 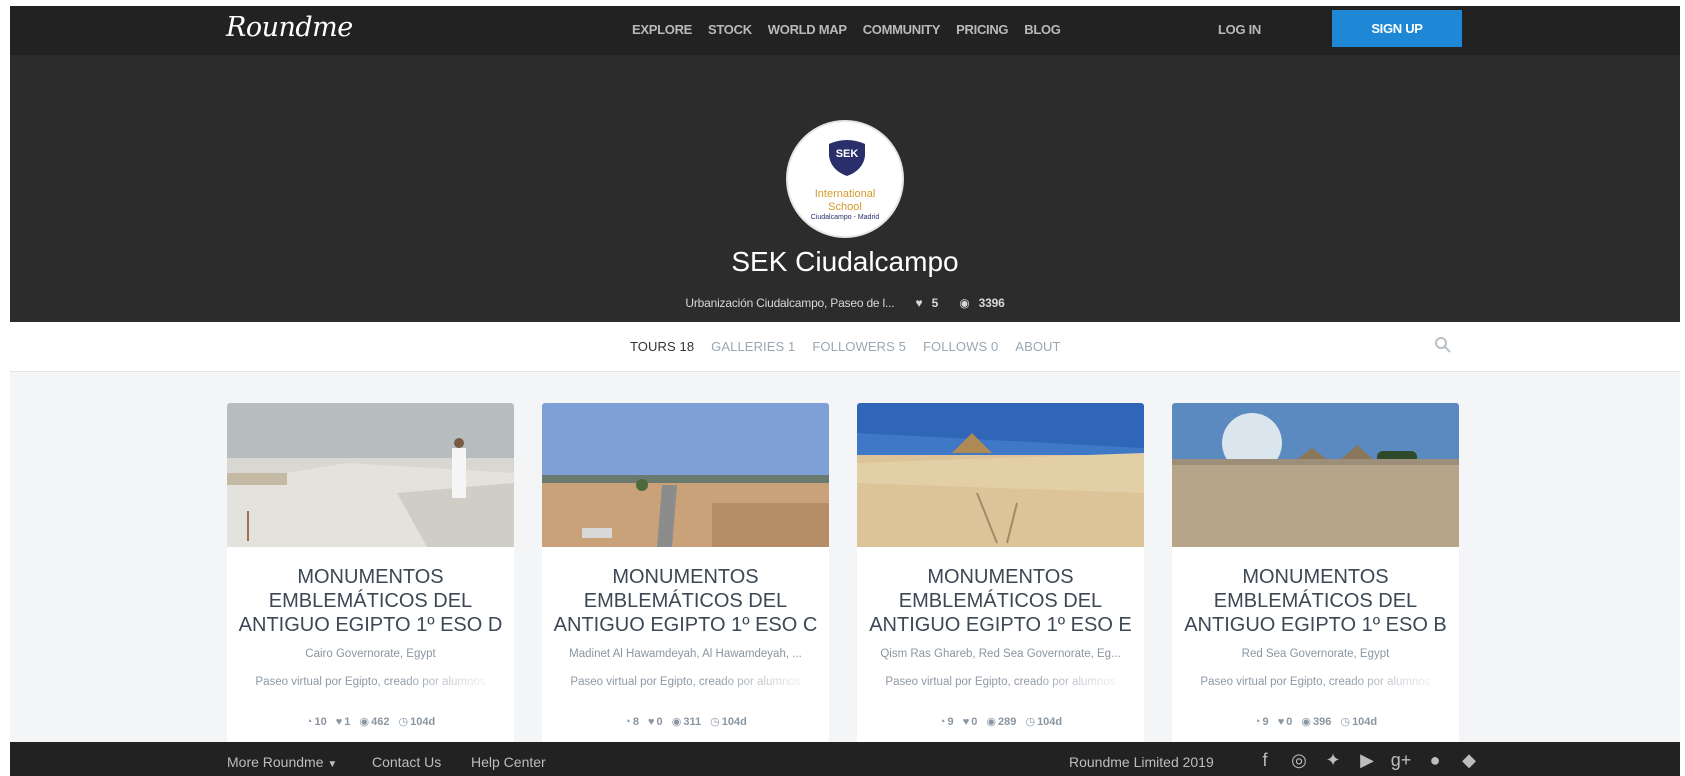 What do you see at coordinates (1239, 29) in the screenshot?
I see `login-link: LOG IN` at bounding box center [1239, 29].